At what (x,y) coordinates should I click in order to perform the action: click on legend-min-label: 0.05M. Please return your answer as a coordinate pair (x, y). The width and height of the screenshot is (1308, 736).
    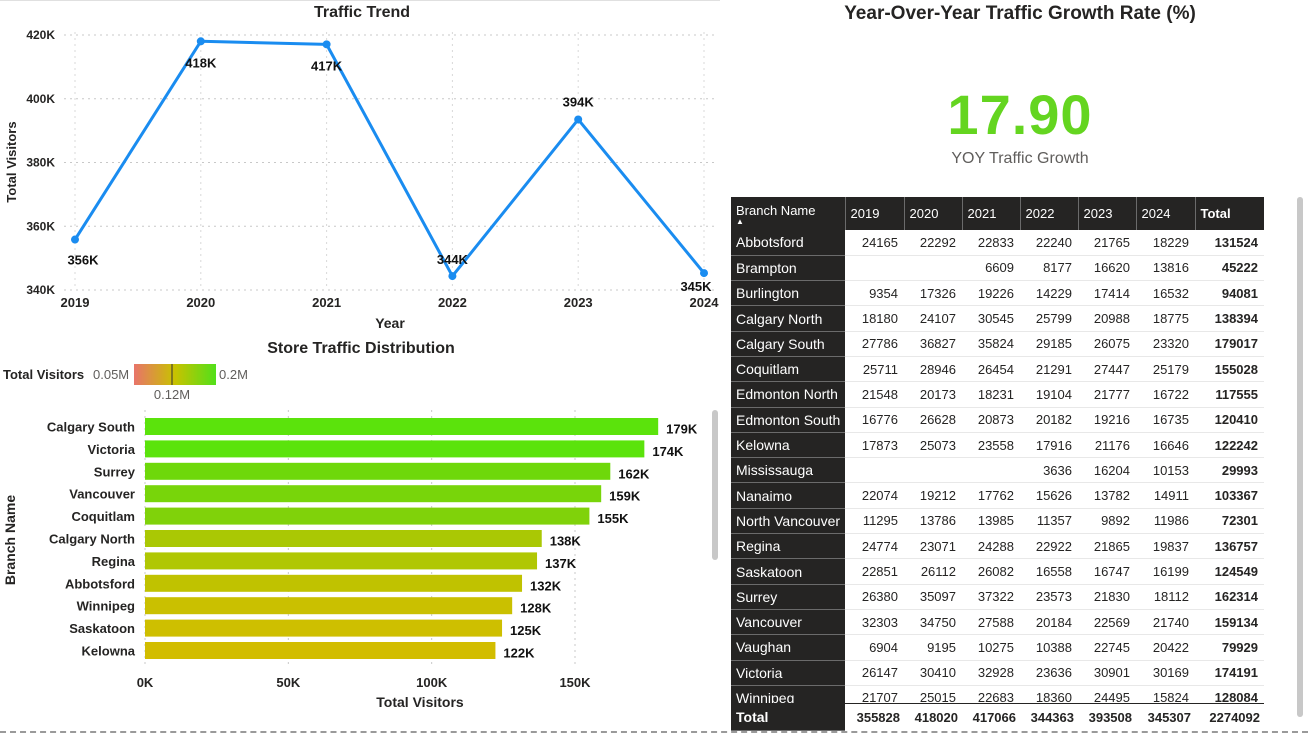
    Looking at the image, I should click on (111, 374).